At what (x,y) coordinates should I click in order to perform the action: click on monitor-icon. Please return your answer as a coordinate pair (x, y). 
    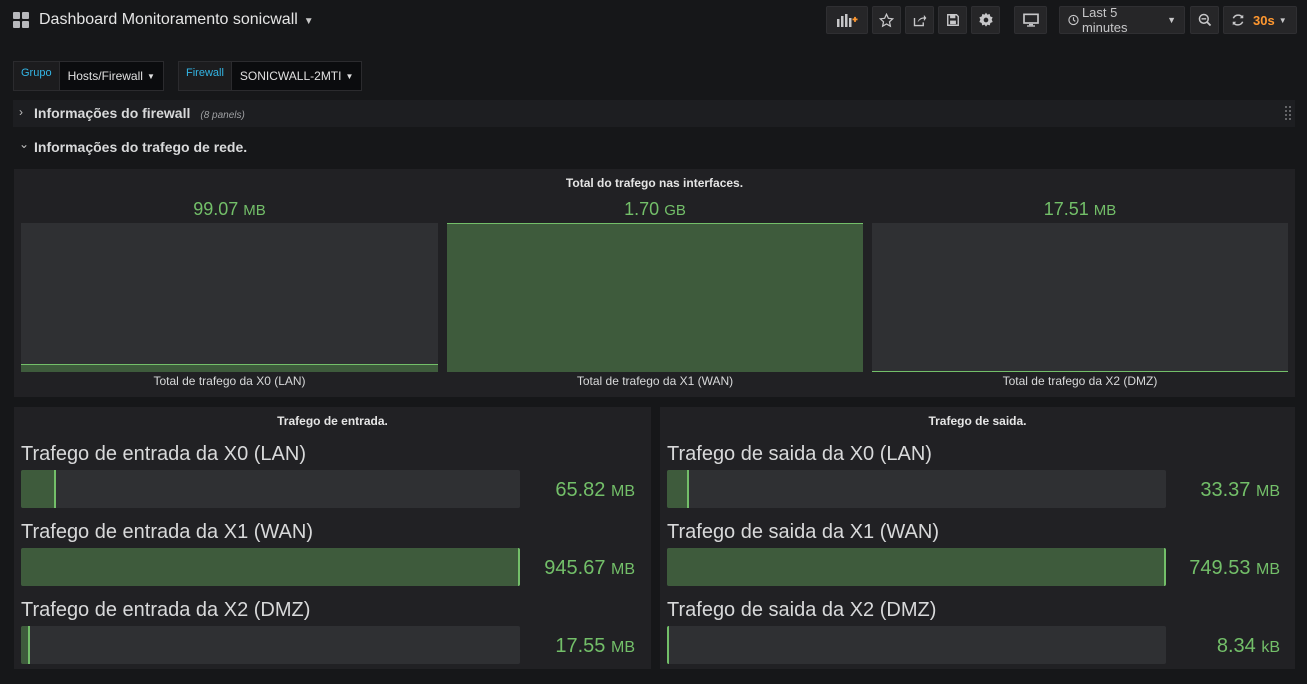
    Looking at the image, I should click on (1030, 20).